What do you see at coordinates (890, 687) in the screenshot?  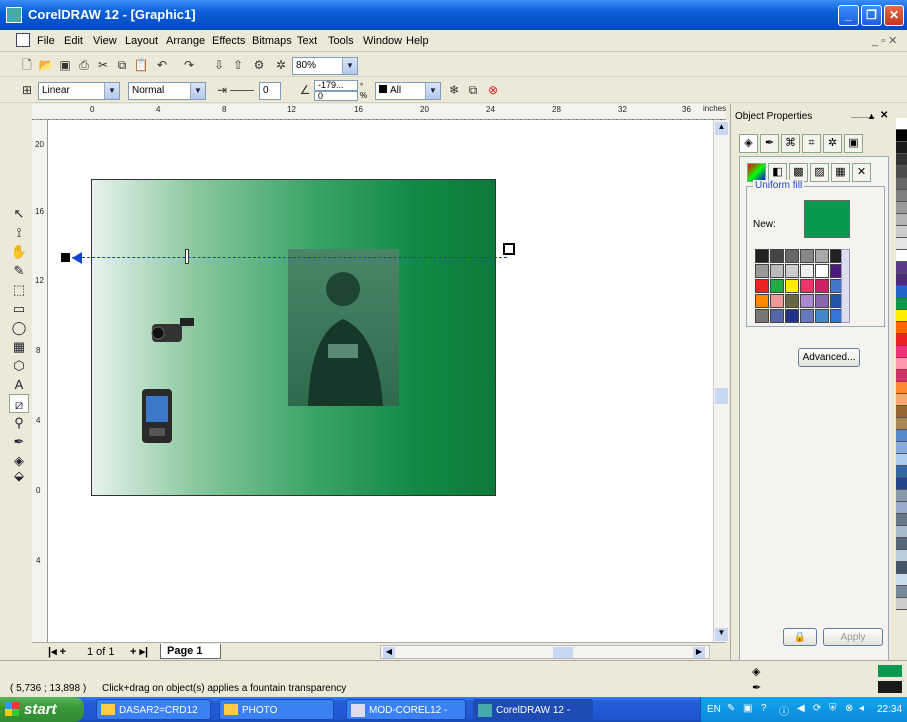 I see `outline-color-indicator` at bounding box center [890, 687].